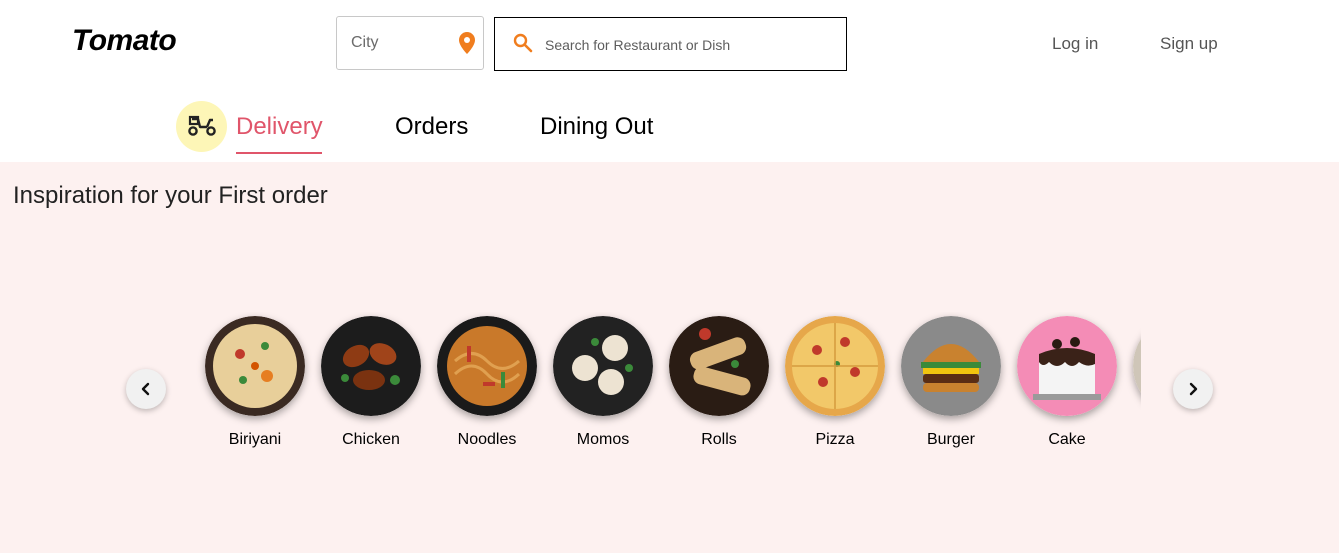 This screenshot has width=1339, height=553. What do you see at coordinates (603, 366) in the screenshot?
I see `momos-image` at bounding box center [603, 366].